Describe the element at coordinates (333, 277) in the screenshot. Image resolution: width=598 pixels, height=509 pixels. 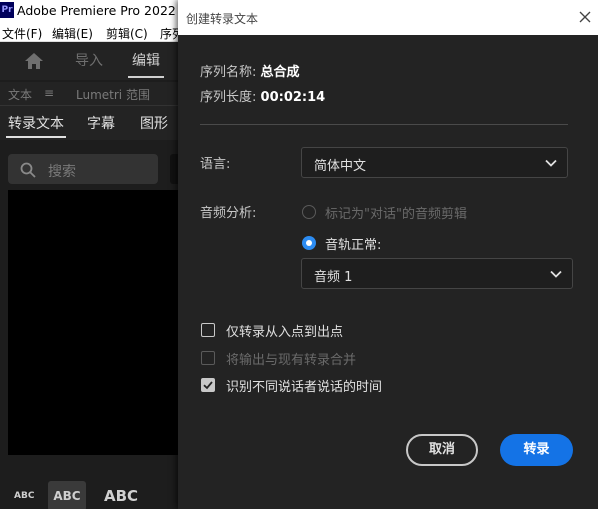
I see `audio-track-select-value: 音频 1` at that location.